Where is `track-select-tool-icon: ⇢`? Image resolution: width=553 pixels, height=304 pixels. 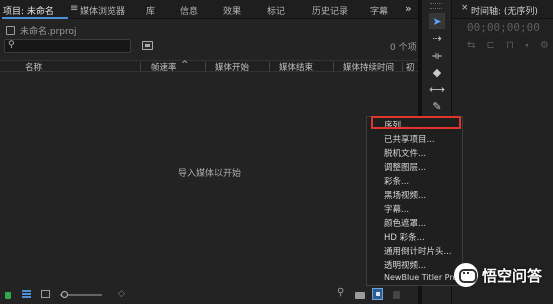
track-select-tool-icon: ⇢ is located at coordinates (437, 39).